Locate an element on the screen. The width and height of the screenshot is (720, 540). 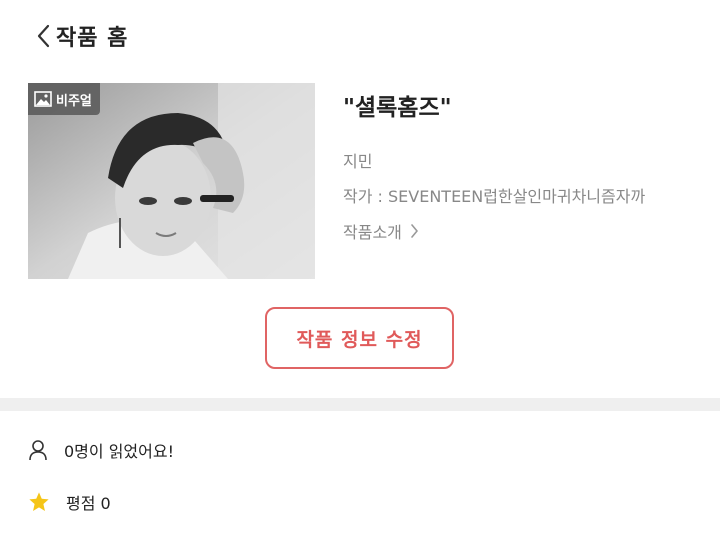
work-intro-label: 작품소개 is located at coordinates (372, 232).